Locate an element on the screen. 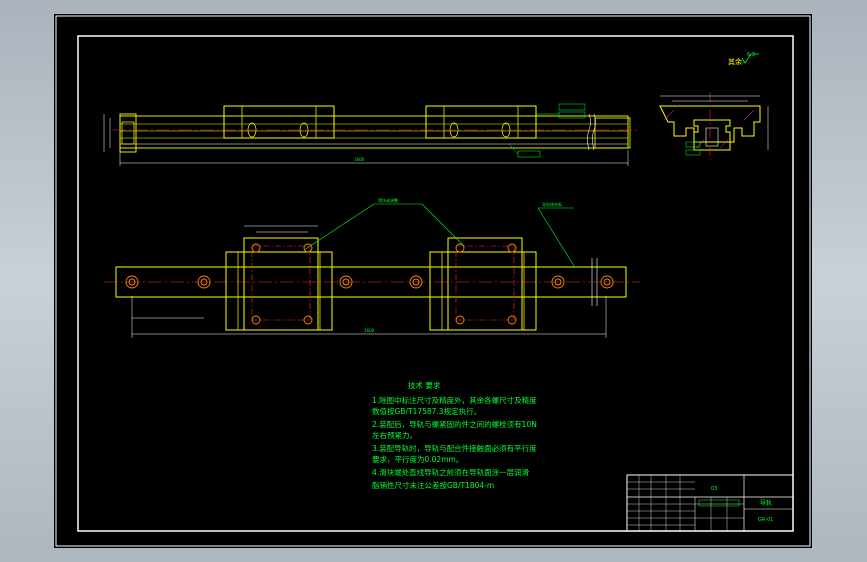 This screenshot has width=867, height=562. dim-side-length: 1600 is located at coordinates (359, 159).